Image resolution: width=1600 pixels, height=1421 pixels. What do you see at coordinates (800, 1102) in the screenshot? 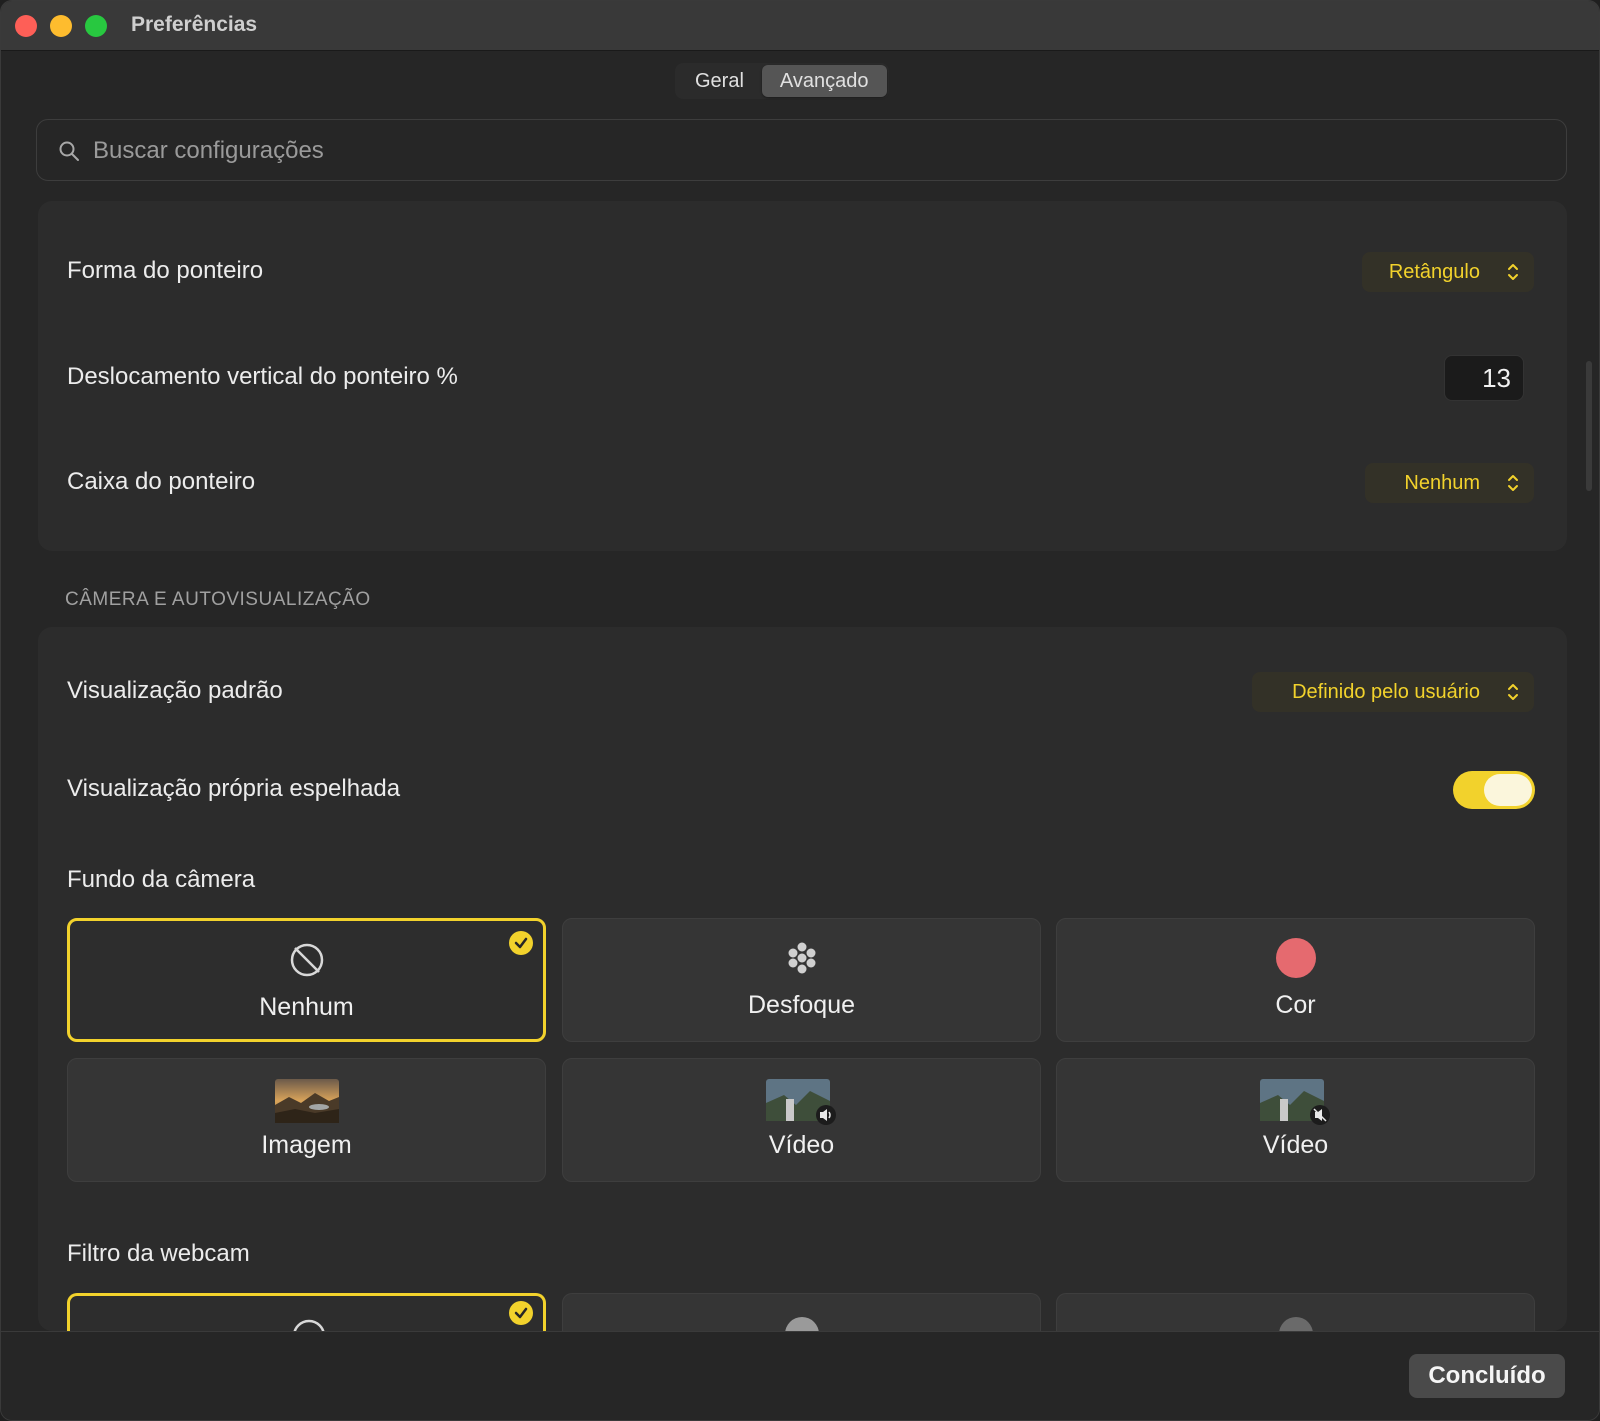
I see `video-sound-on-icon` at bounding box center [800, 1102].